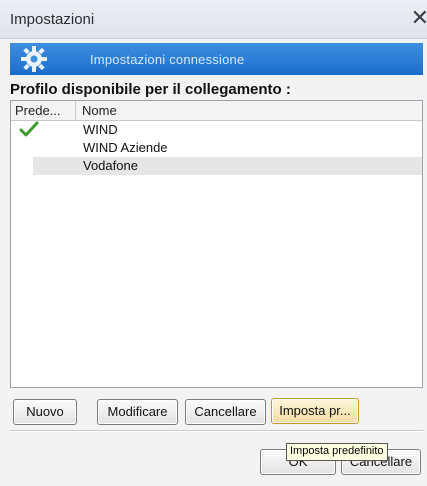  I want to click on new-button: Nuovo, so click(45, 412).